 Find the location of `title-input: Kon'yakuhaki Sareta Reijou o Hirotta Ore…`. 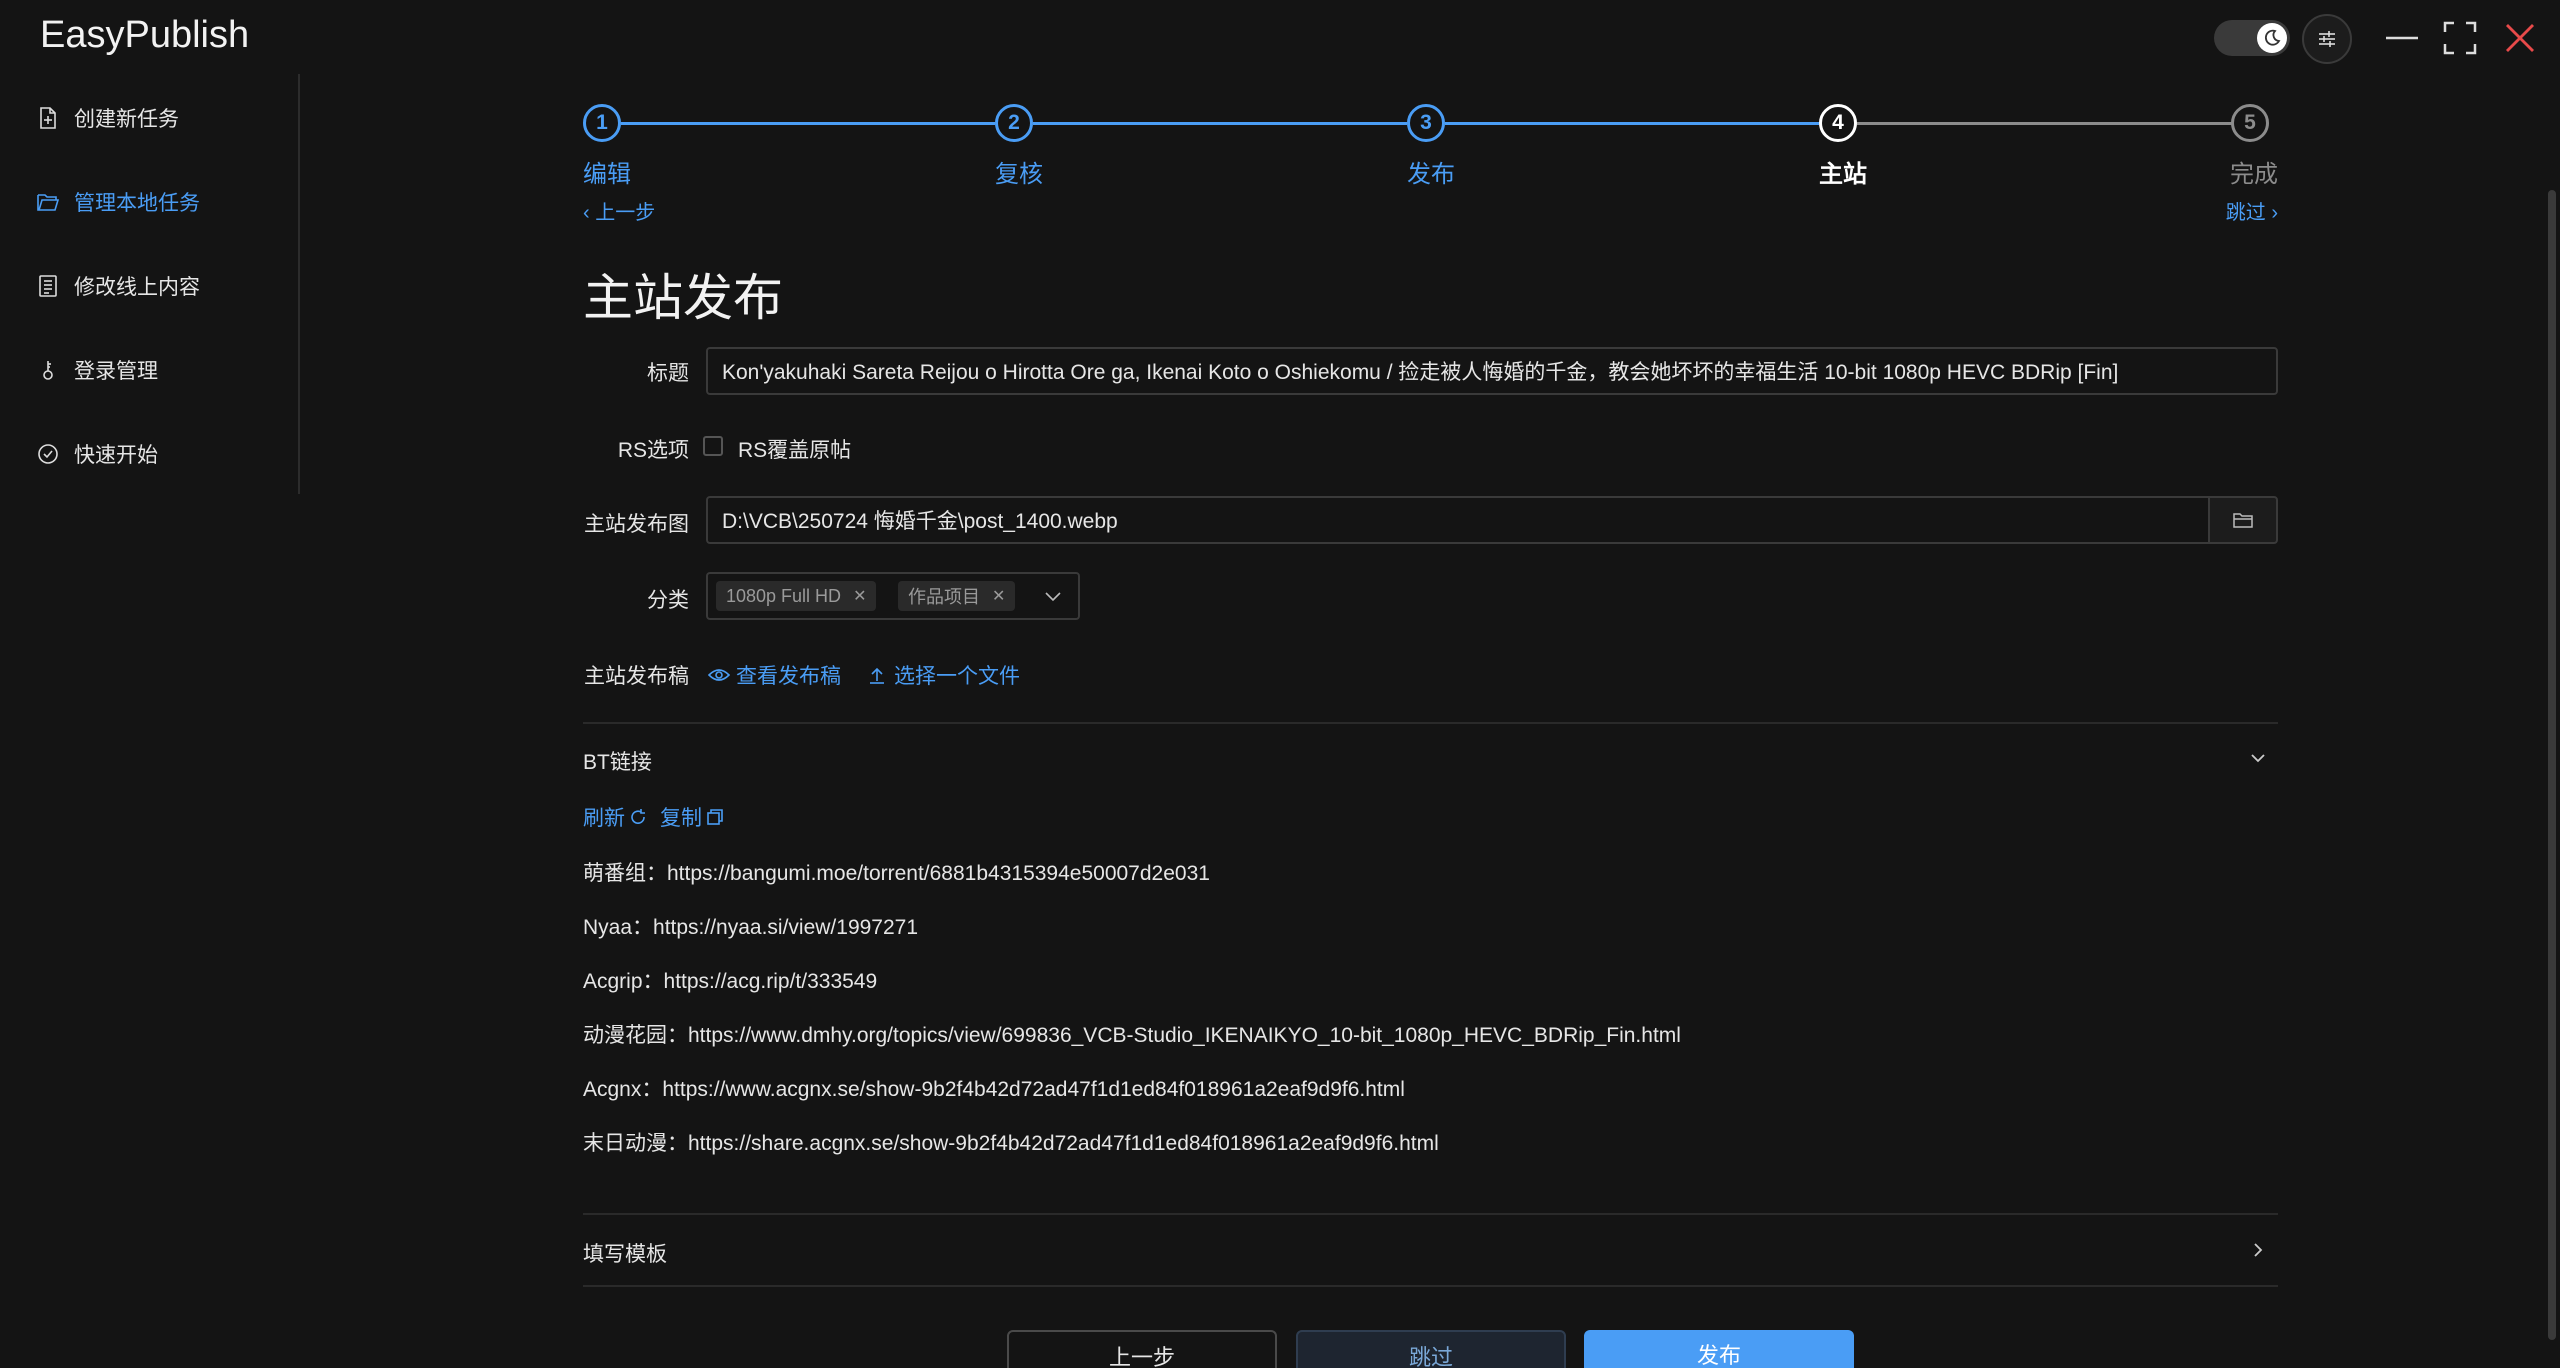

title-input: Kon'yakuhaki Sareta Reijou o Hirotta Ore… is located at coordinates (1492, 371).